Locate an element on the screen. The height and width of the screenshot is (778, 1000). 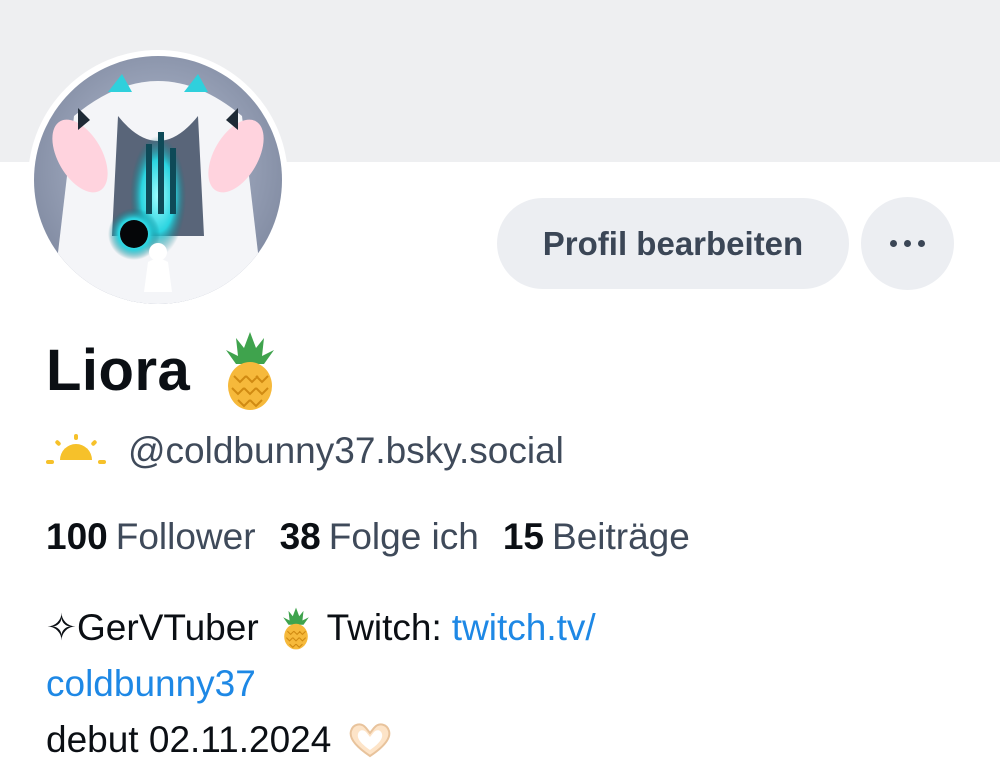
stat-followers: 100 Follower is located at coordinates (151, 537).